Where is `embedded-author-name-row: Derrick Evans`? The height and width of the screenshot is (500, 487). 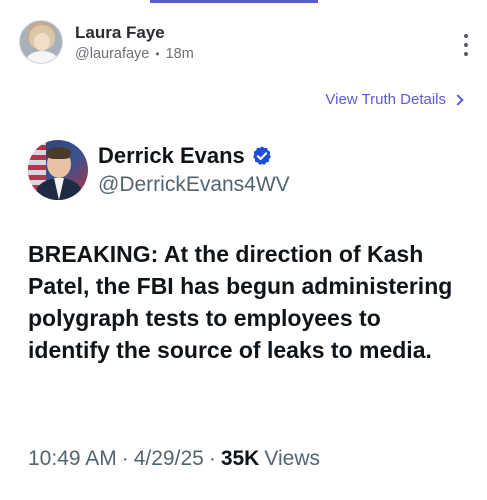 embedded-author-name-row: Derrick Evans is located at coordinates (185, 156).